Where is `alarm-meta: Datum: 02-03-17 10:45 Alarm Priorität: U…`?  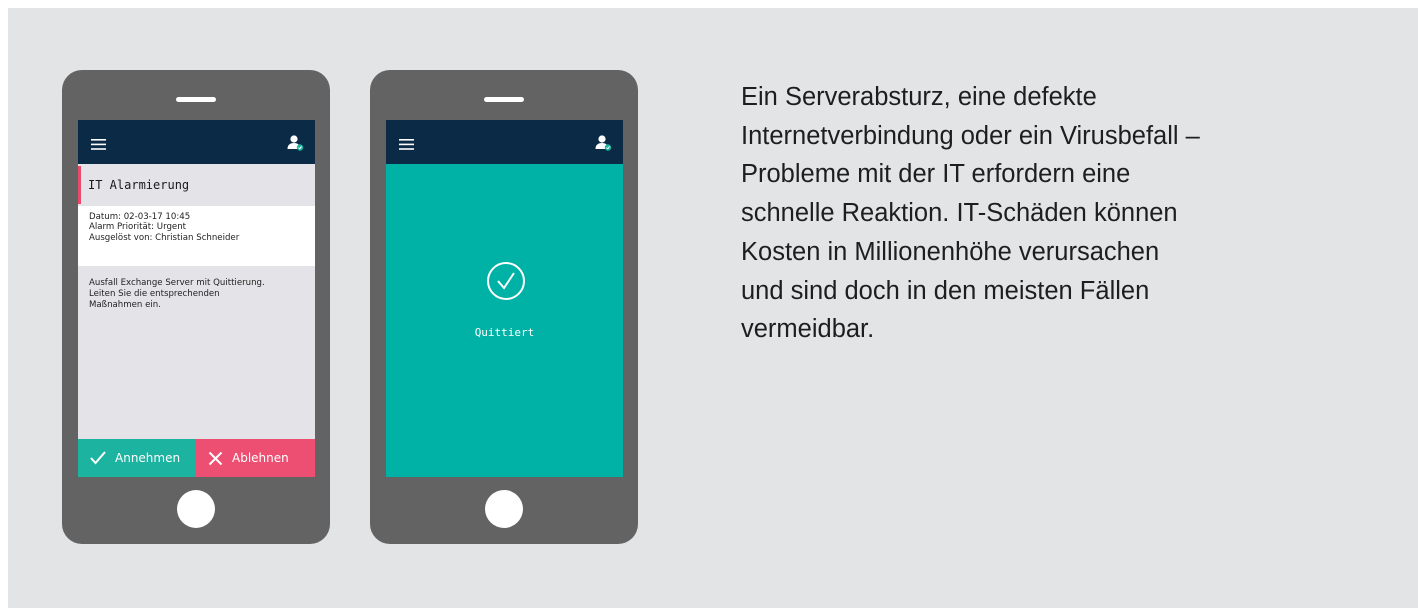
alarm-meta: Datum: 02-03-17 10:45 Alarm Priorität: U… is located at coordinates (196, 236).